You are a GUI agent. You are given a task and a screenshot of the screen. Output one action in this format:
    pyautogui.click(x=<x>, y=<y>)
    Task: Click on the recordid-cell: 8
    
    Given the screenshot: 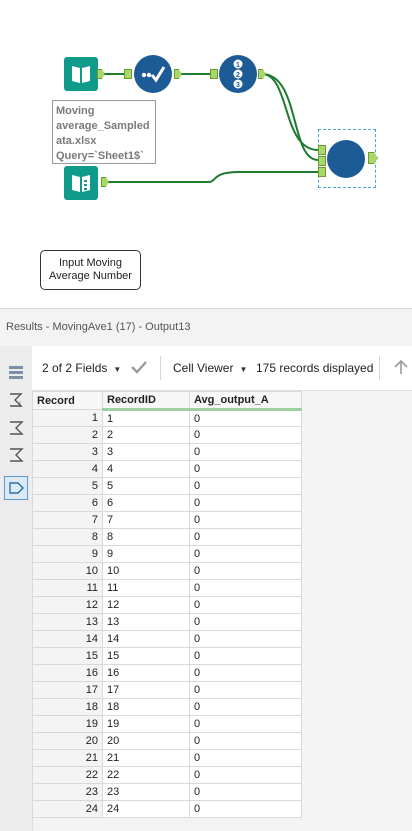 What is the action you would take?
    pyautogui.click(x=146, y=537)
    